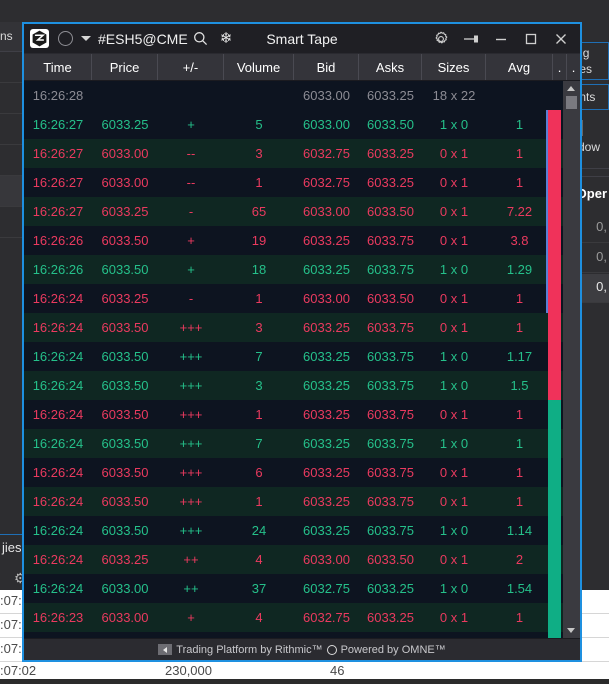 The width and height of the screenshot is (609, 684). I want to click on connection-status-icon, so click(65, 38).